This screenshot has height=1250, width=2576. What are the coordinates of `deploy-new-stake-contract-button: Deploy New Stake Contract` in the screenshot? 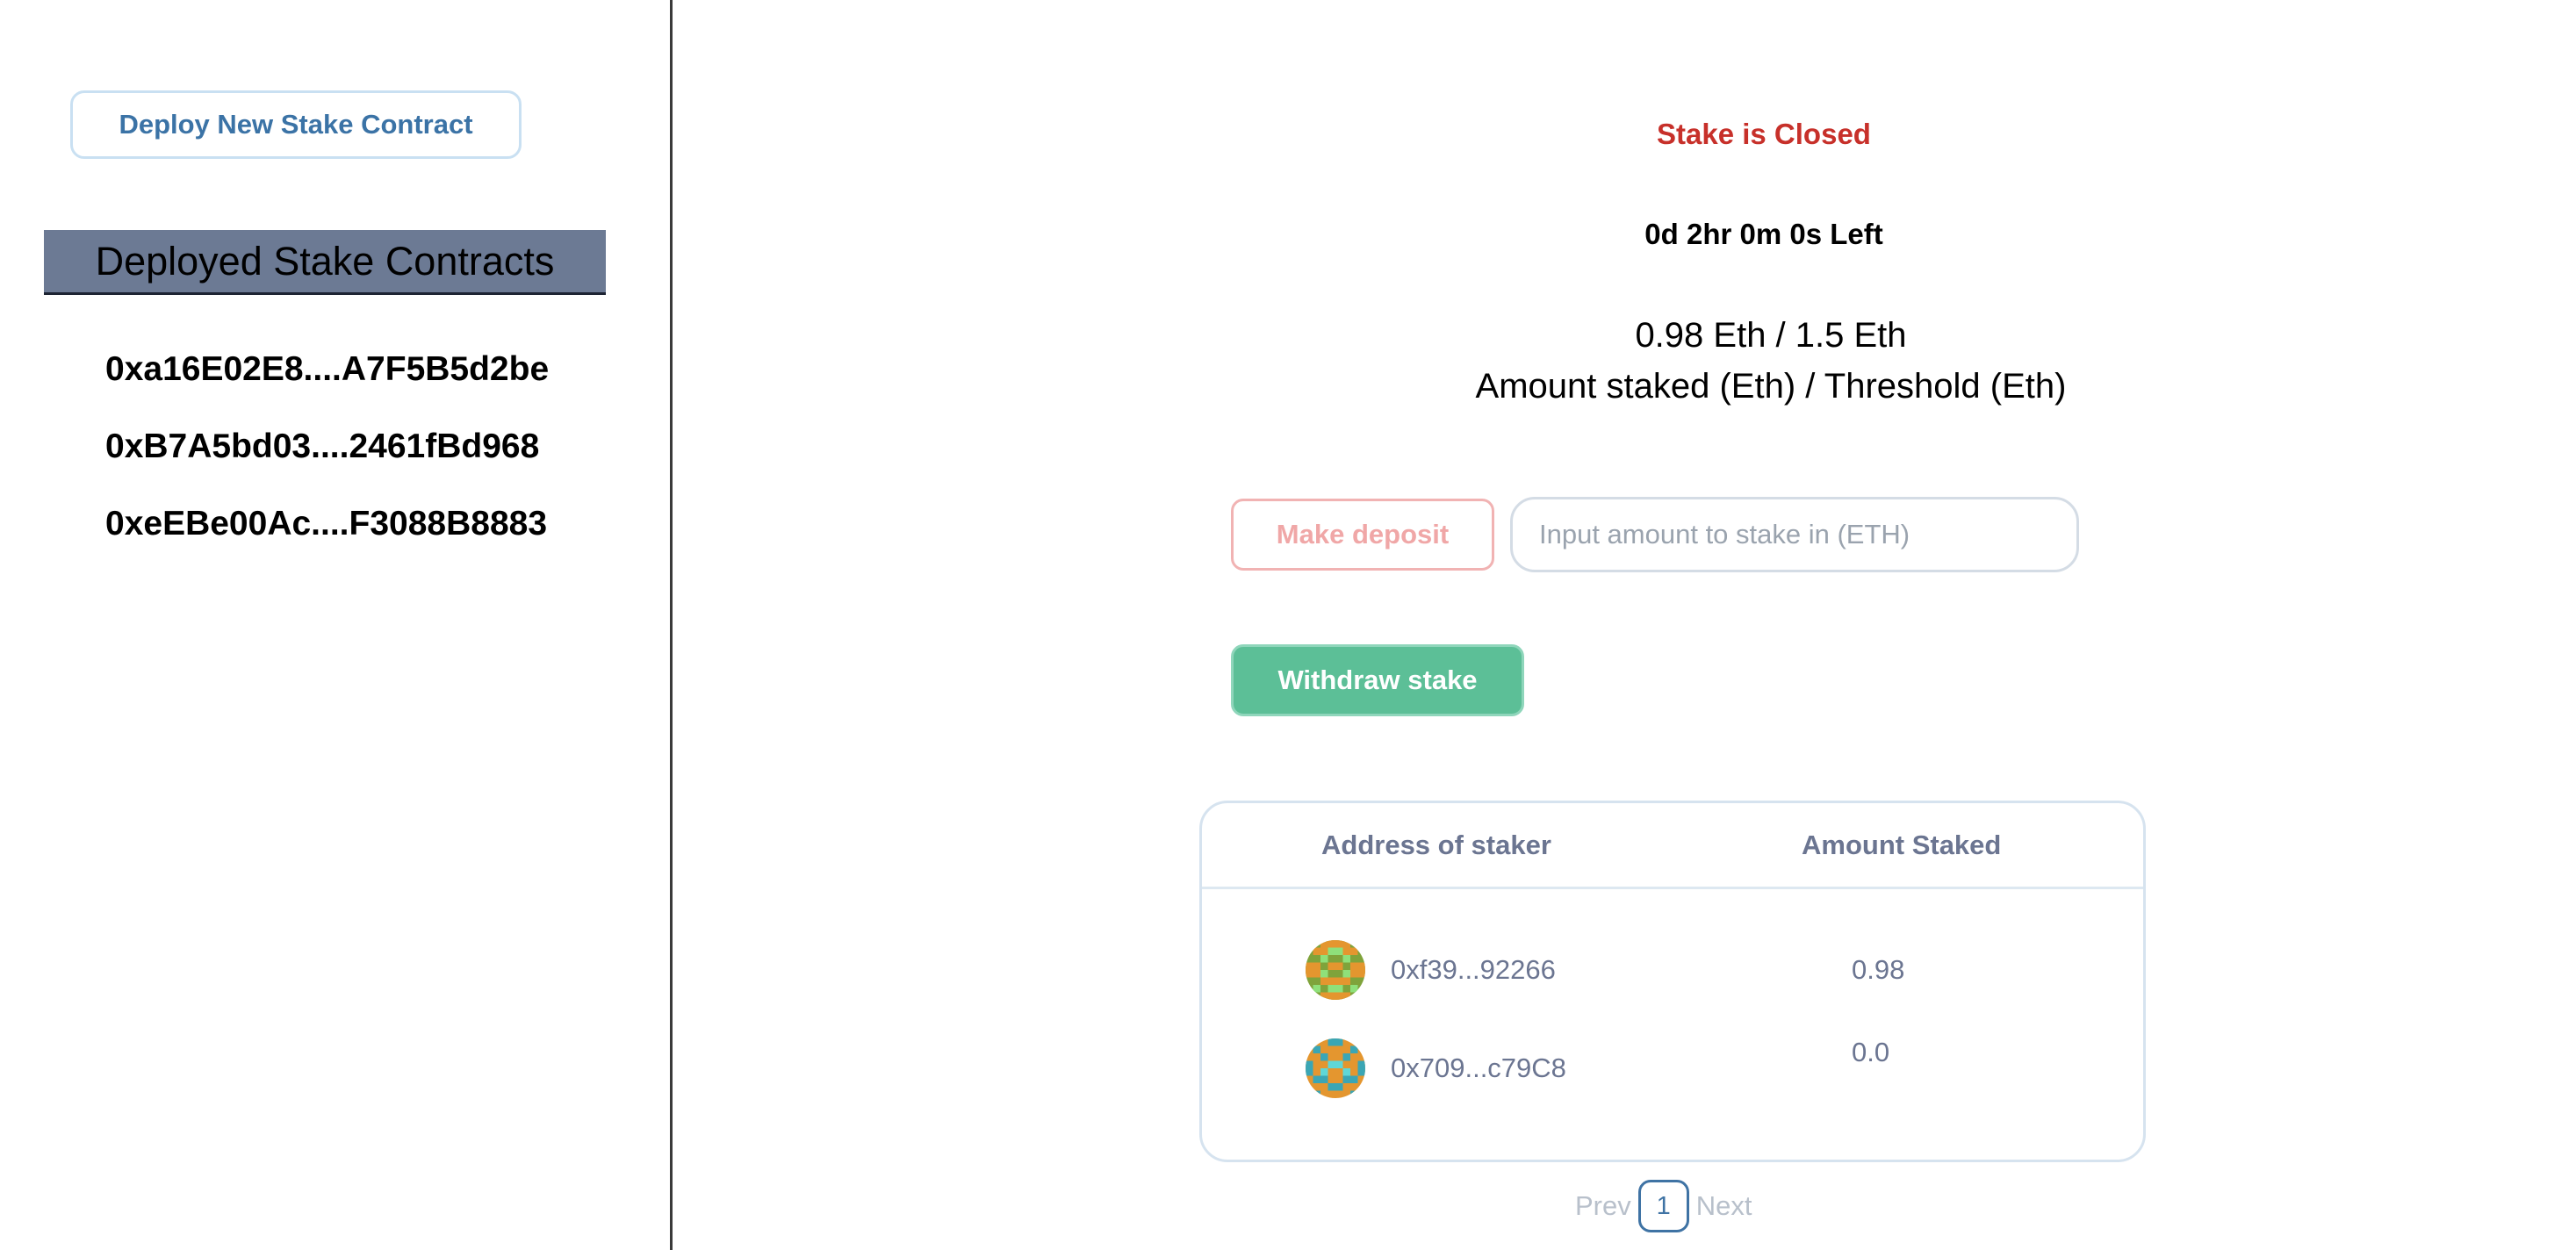 It's located at (296, 124).